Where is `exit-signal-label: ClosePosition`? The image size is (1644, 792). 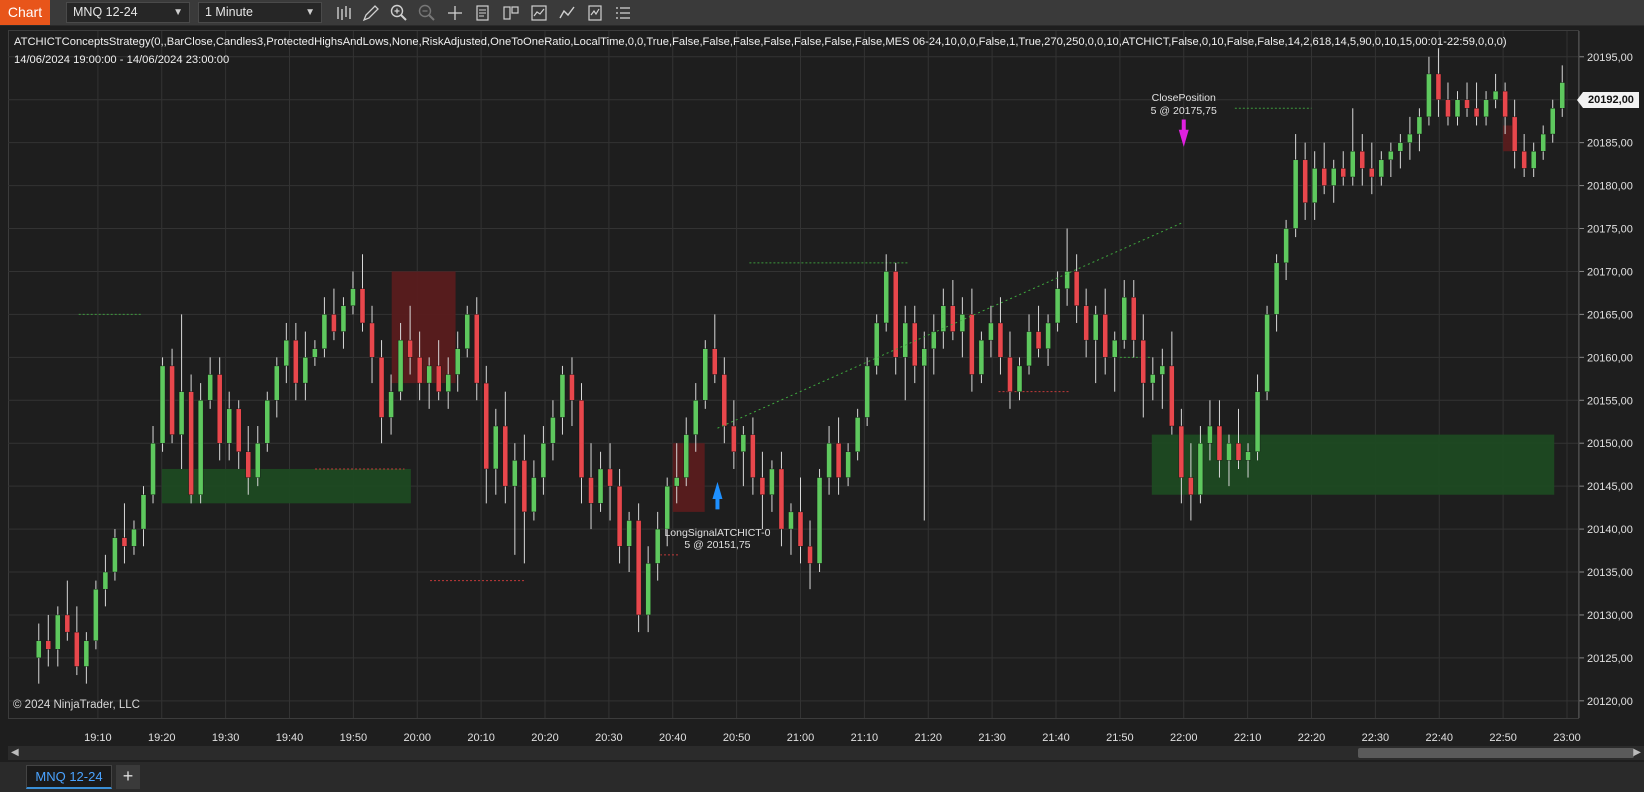
exit-signal-label: ClosePosition is located at coordinates (1184, 98).